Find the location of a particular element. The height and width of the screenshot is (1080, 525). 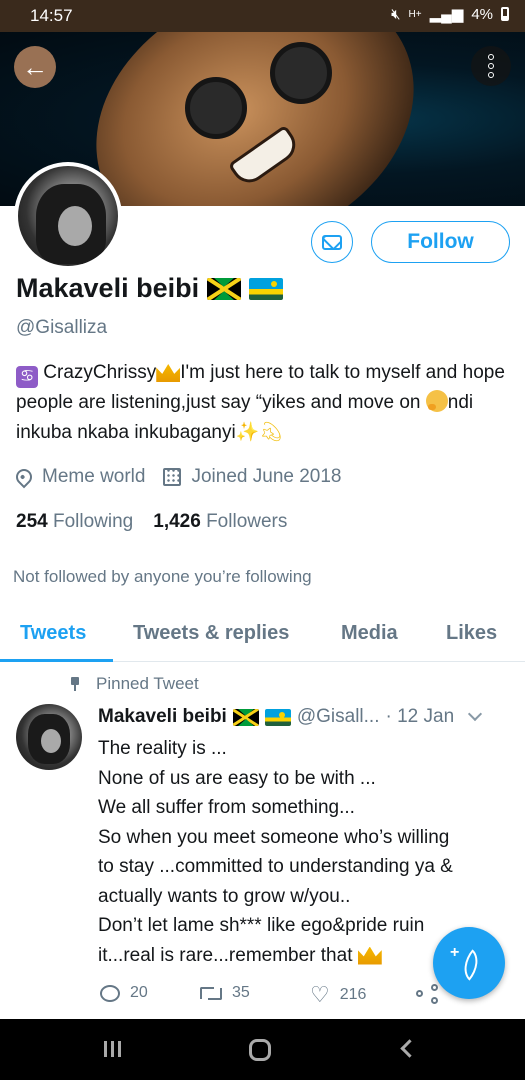

follow-button: Follow is located at coordinates (440, 242).